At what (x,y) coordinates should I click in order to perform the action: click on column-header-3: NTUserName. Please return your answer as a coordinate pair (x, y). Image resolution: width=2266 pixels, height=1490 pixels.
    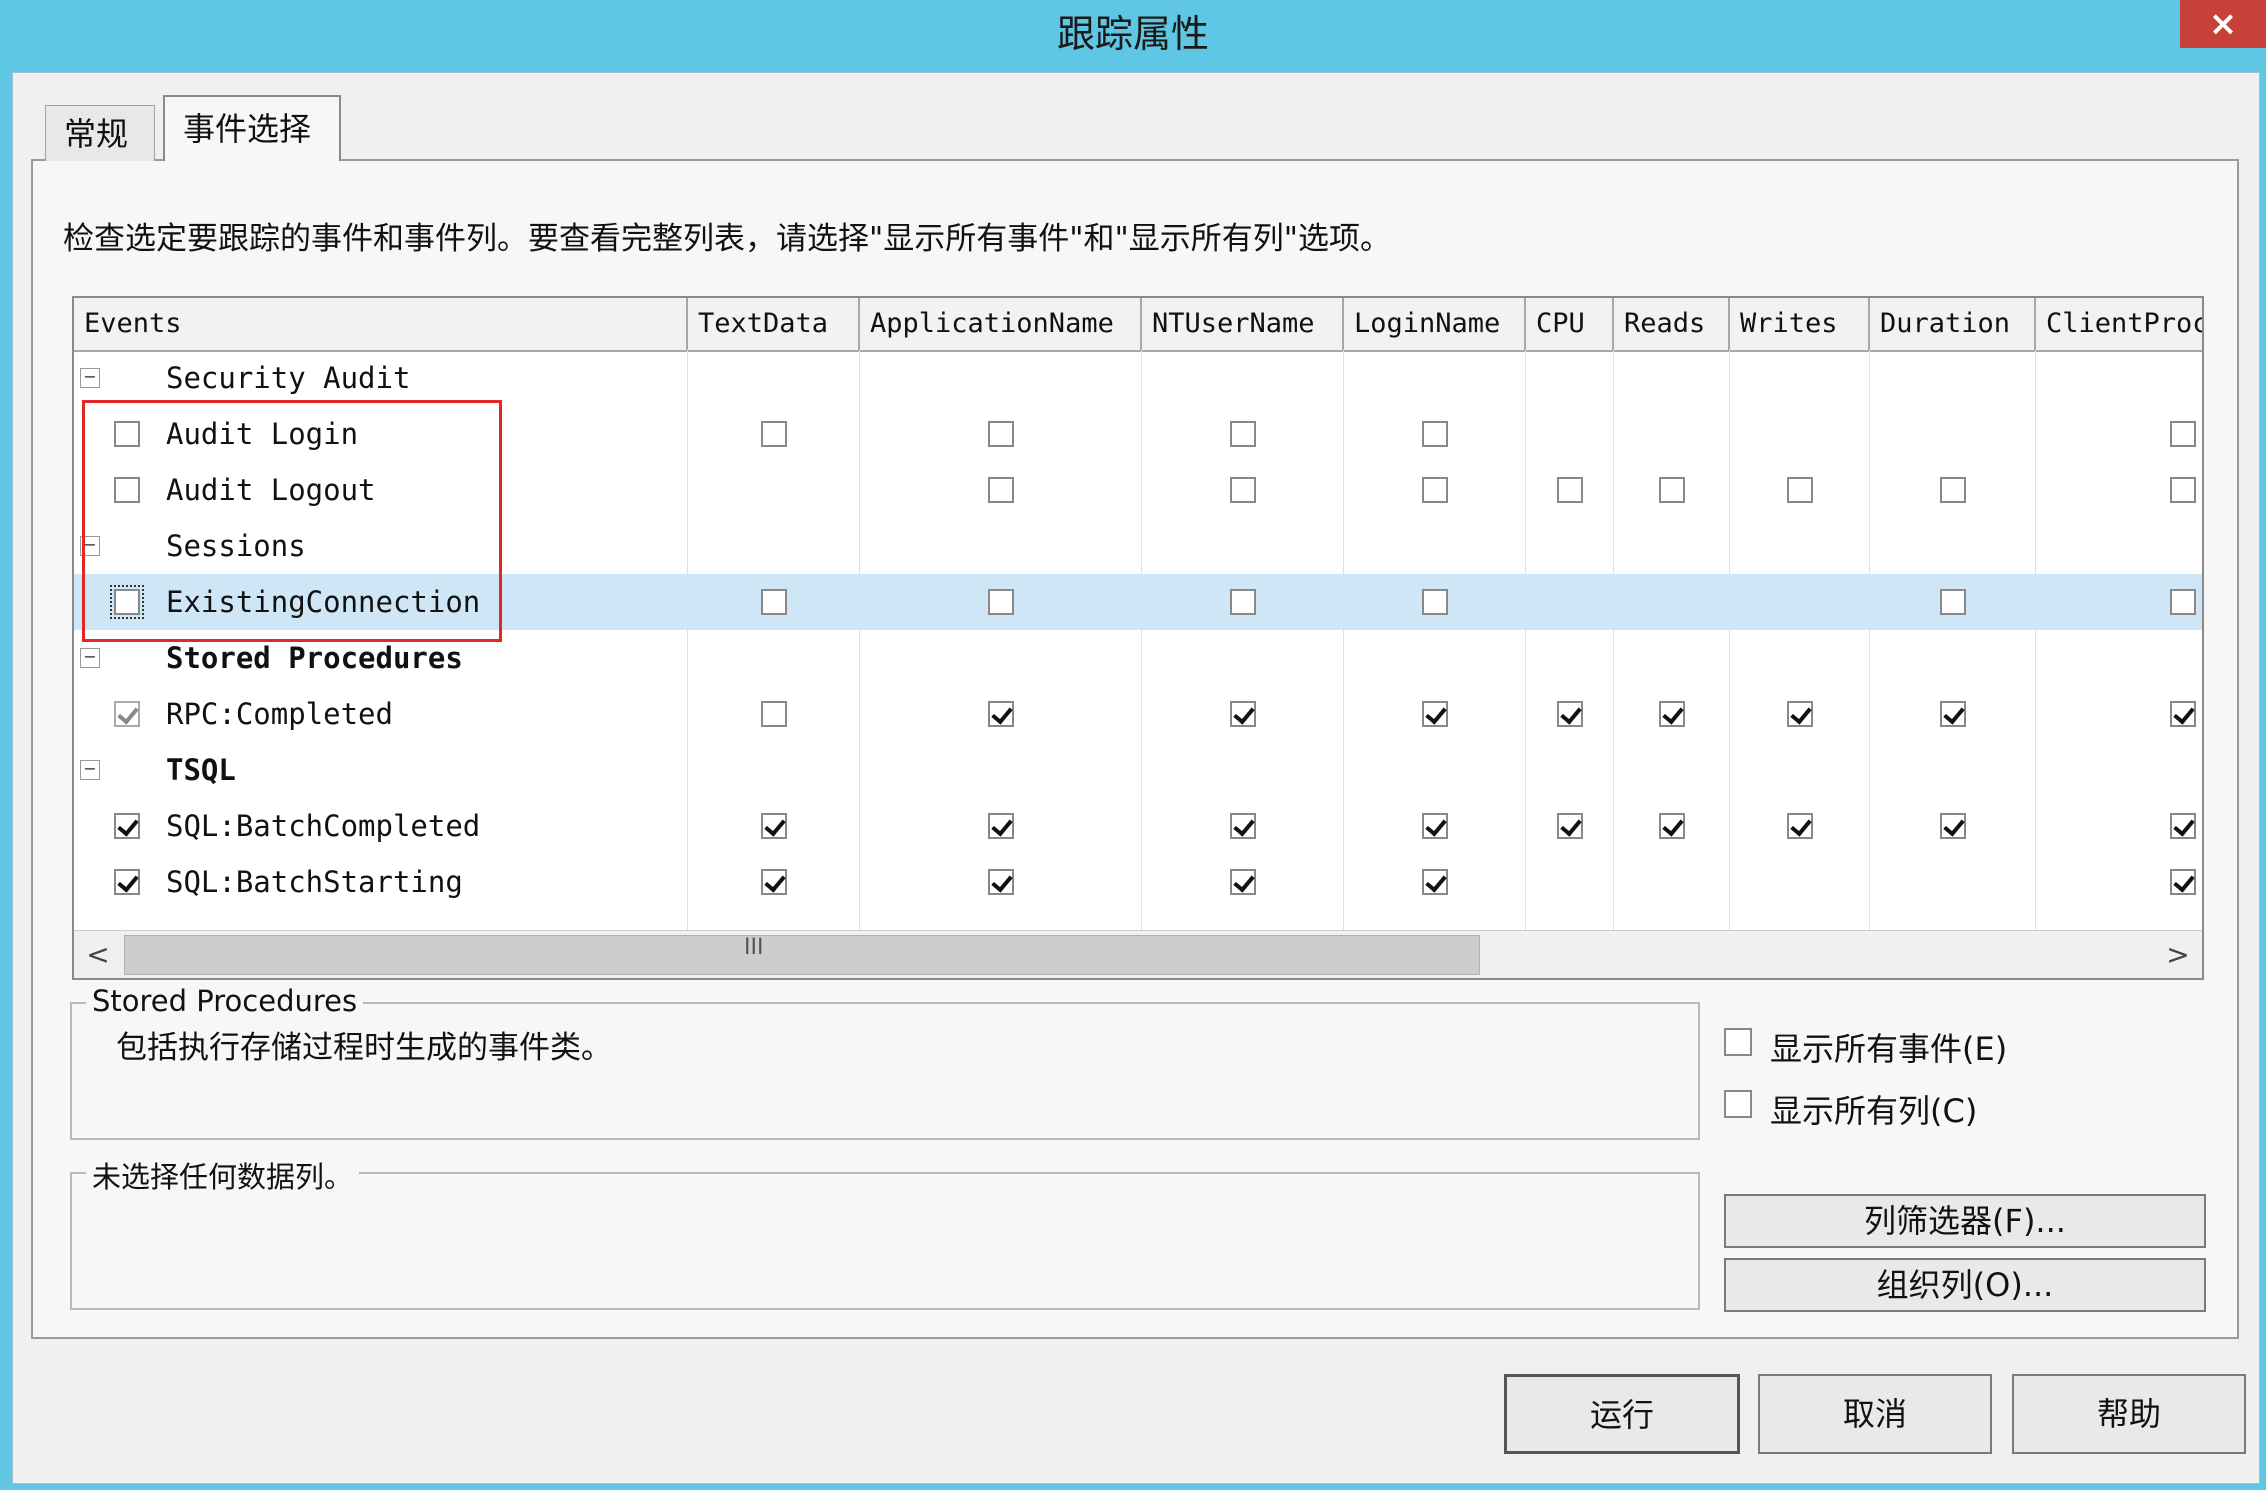
    Looking at the image, I should click on (1243, 324).